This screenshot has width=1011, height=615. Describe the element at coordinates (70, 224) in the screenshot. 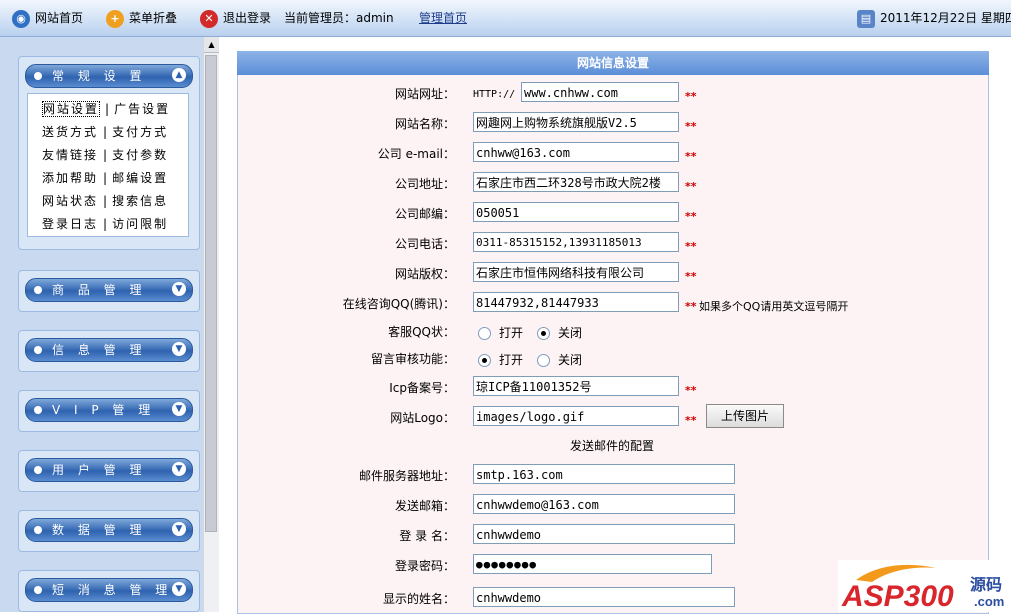

I see `menu-item-login-log: 登录日志` at that location.